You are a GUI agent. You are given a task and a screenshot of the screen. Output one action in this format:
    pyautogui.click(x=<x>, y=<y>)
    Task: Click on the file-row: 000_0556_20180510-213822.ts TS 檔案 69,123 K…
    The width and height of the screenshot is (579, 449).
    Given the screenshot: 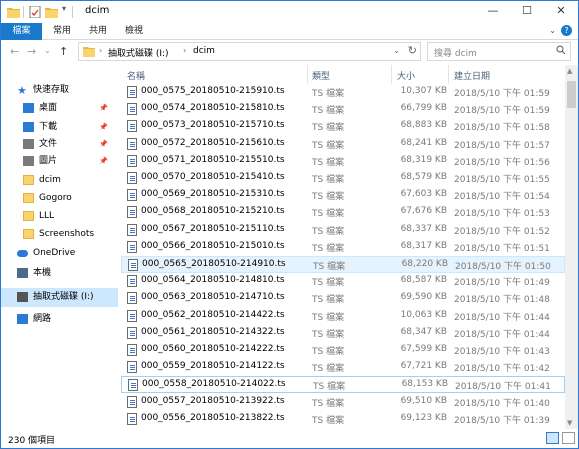 What is the action you would take?
    pyautogui.click(x=343, y=419)
    